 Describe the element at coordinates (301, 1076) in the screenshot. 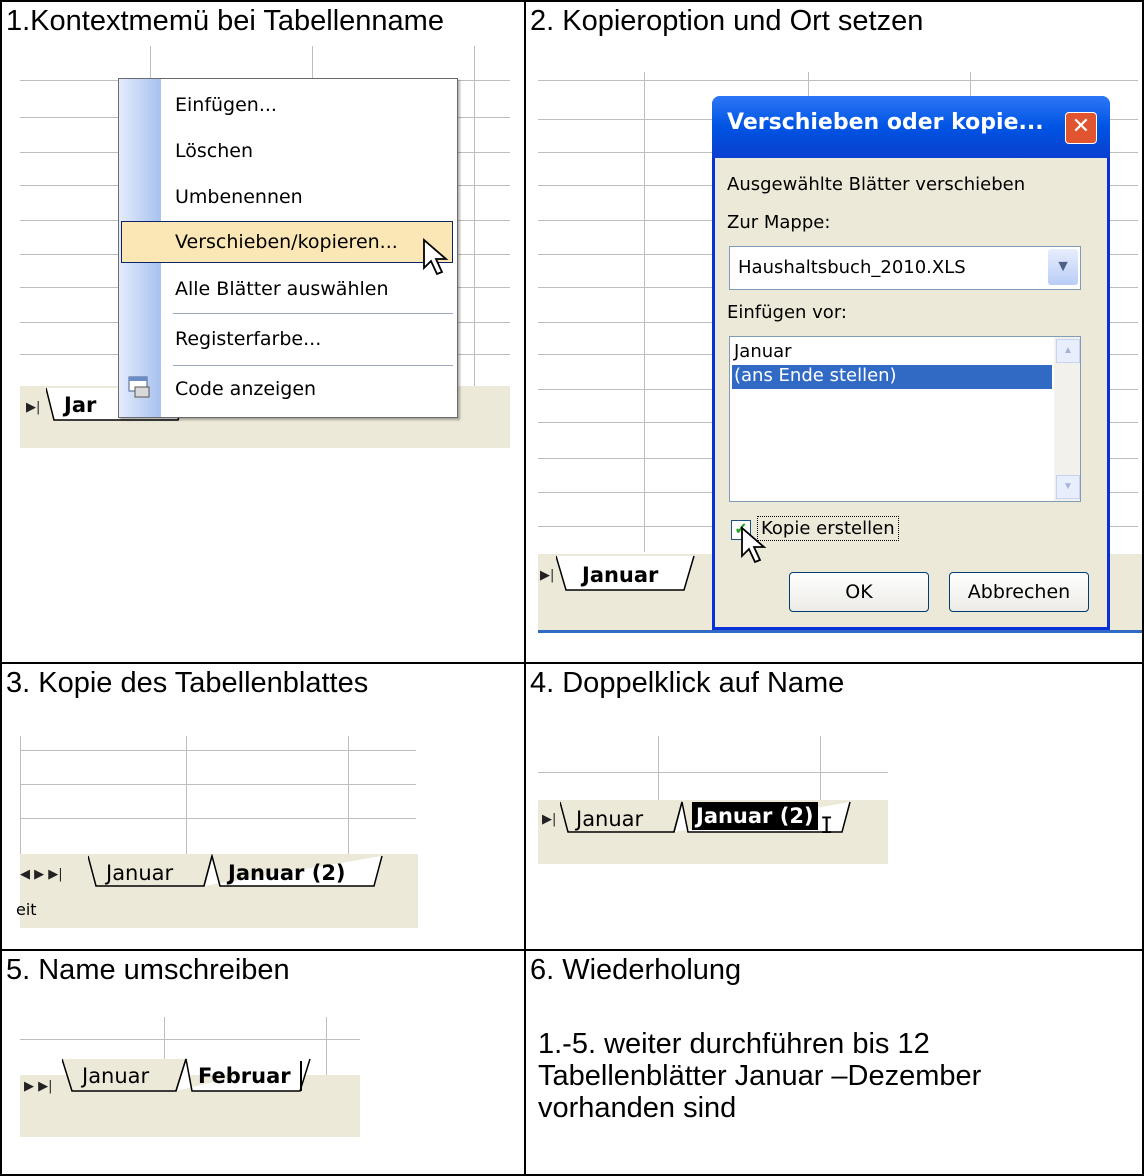

I see `text-caret` at that location.